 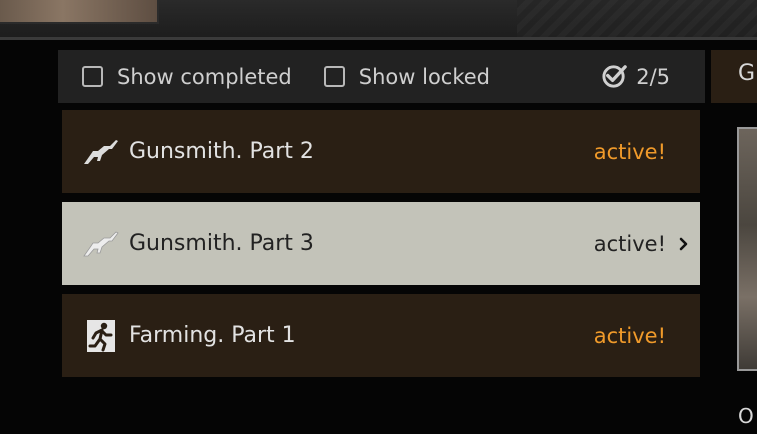 I want to click on quest-name: Farming. Part 1, so click(x=212, y=335).